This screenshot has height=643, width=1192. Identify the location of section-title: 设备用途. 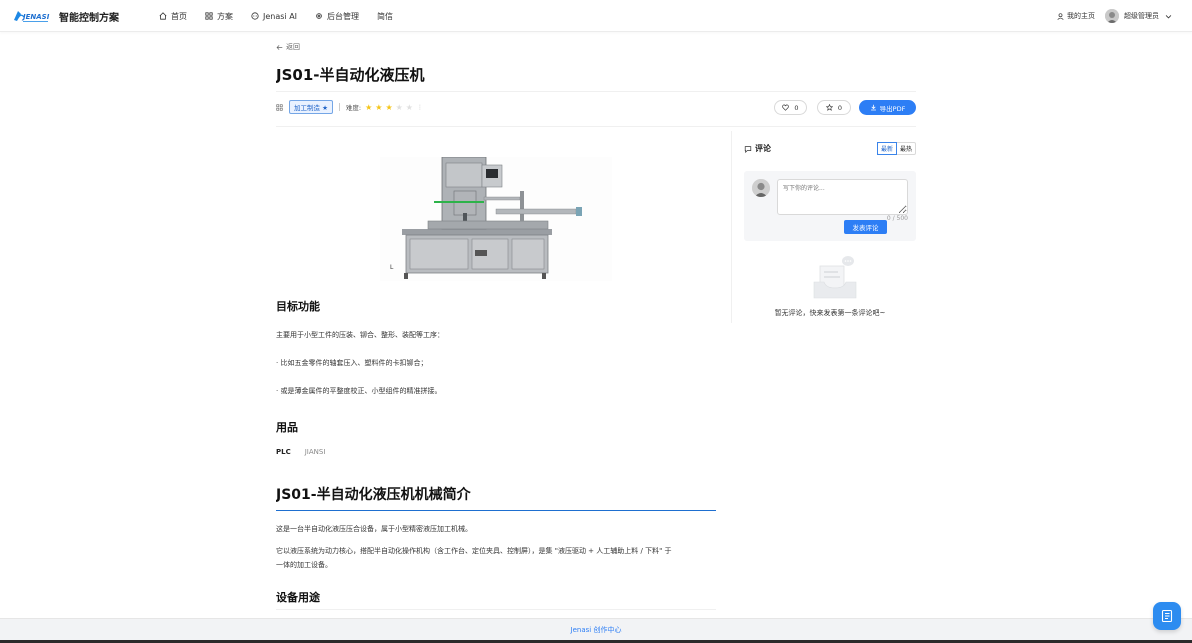
(298, 597).